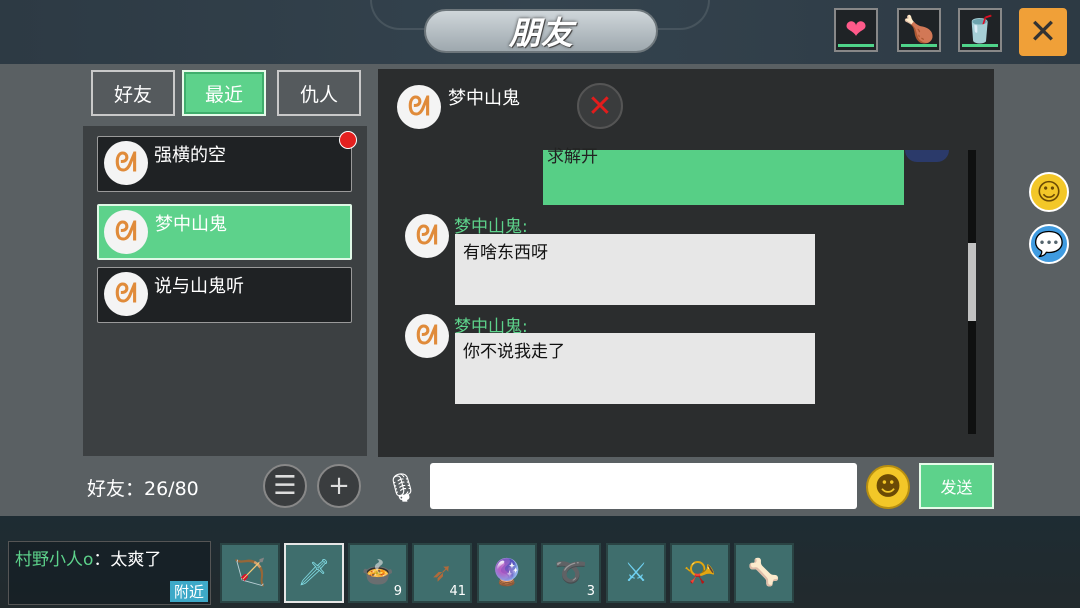 Image resolution: width=1080 pixels, height=608 pixels. What do you see at coordinates (505, 253) in the screenshot?
I see `message-text: 有啥东西呀` at bounding box center [505, 253].